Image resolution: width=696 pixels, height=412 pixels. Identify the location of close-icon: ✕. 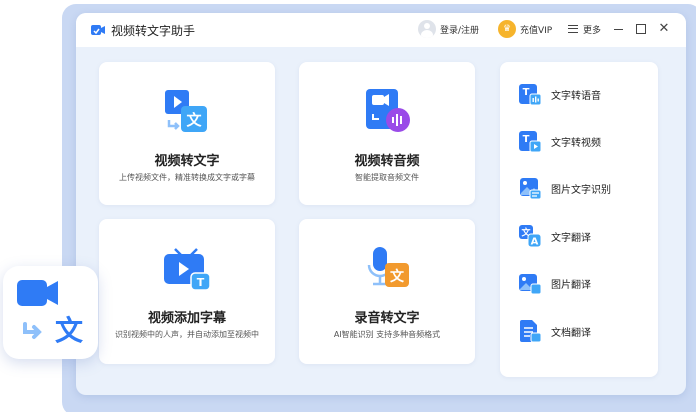
(664, 29).